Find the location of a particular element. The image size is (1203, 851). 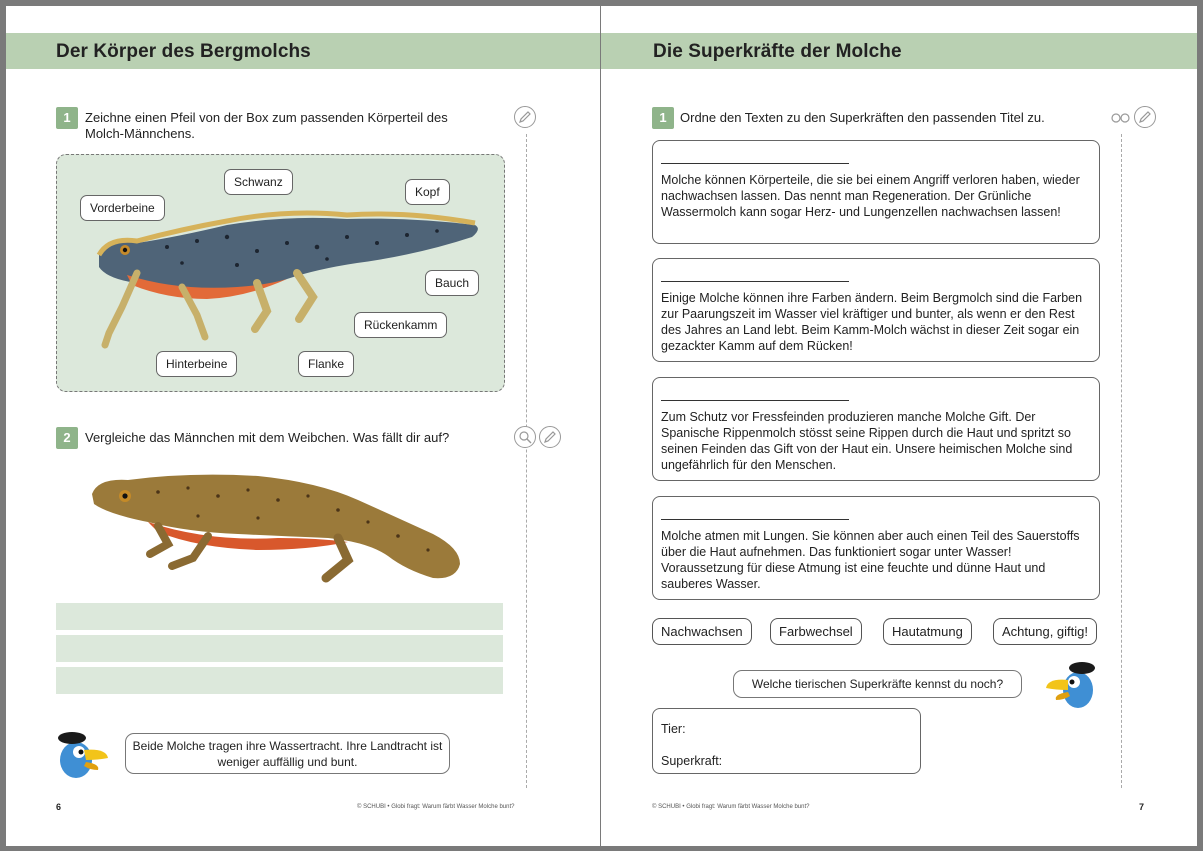

title-band: Die Superkräfte der Molche is located at coordinates (899, 51).